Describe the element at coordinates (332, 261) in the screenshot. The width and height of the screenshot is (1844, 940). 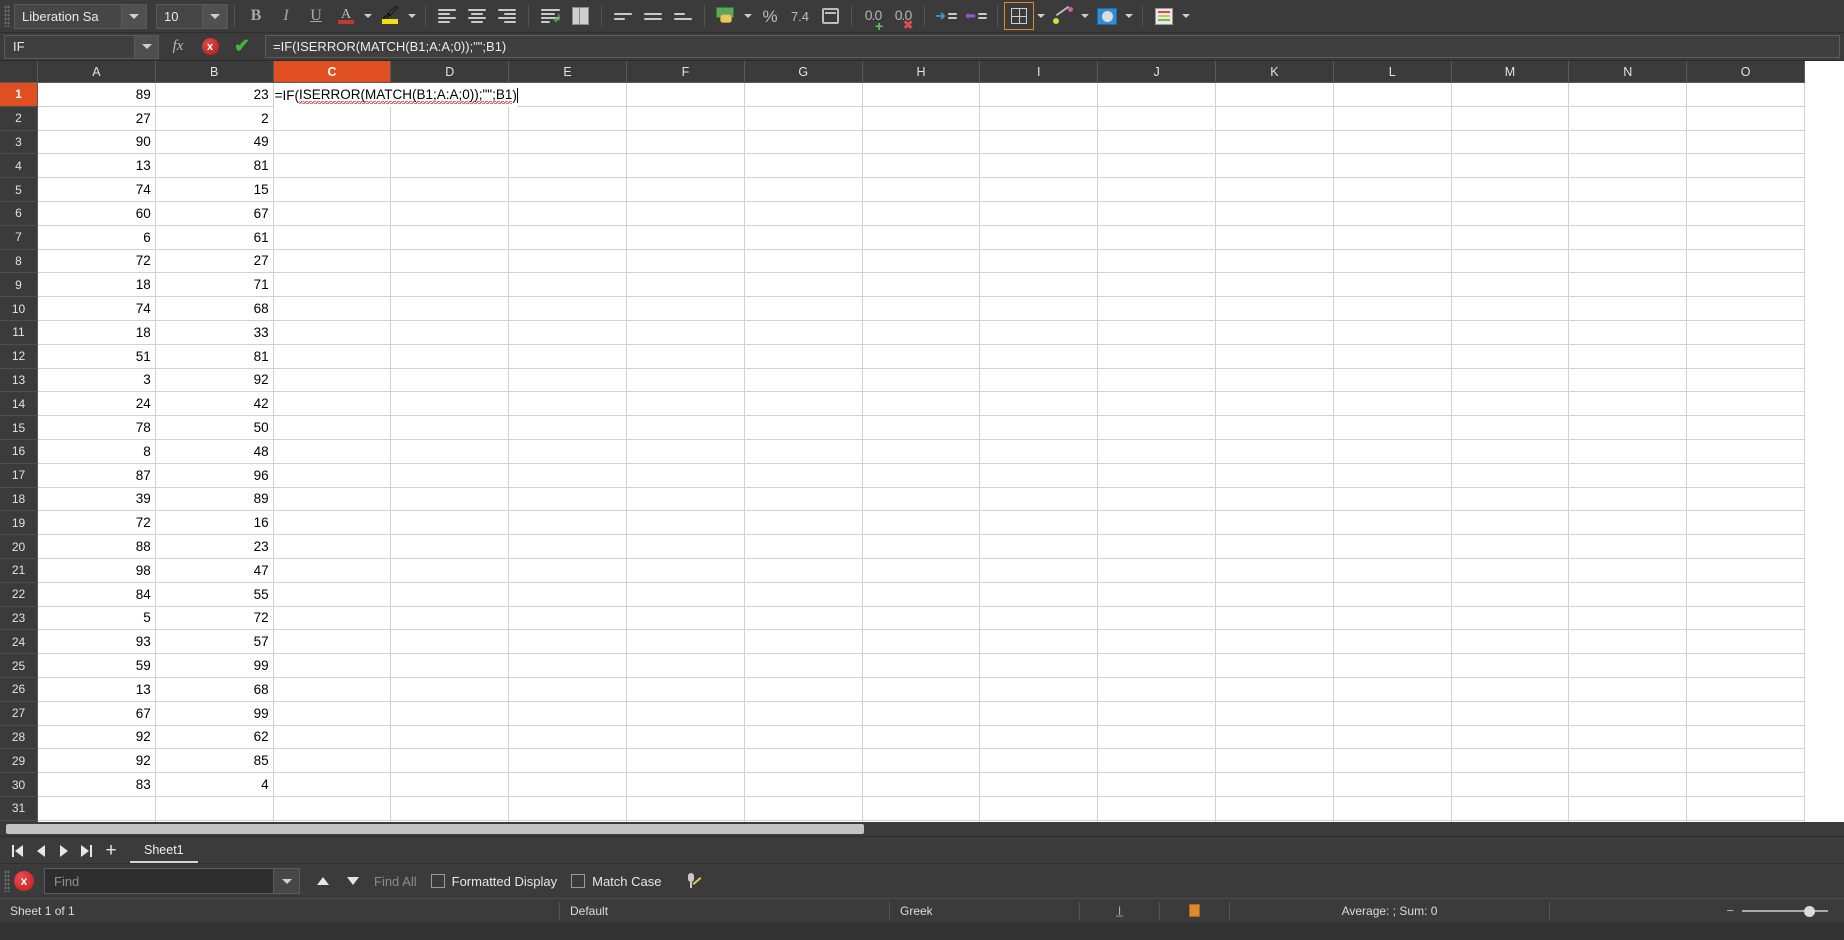
I see `cell-C8` at that location.